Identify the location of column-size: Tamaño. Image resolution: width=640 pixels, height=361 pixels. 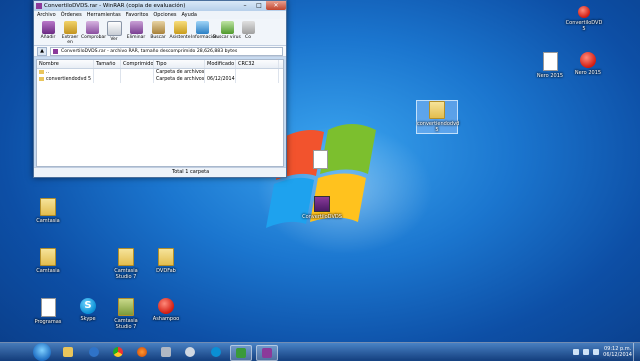
(107, 64).